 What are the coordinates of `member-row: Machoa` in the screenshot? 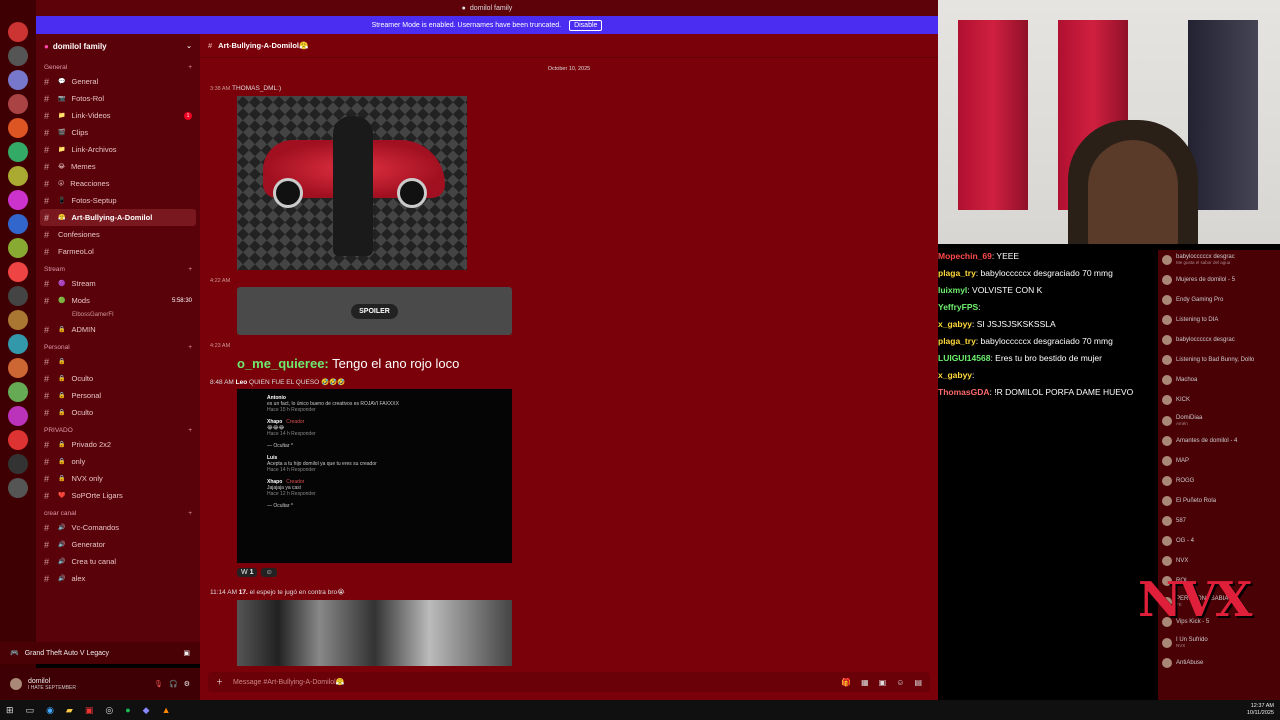 It's located at (1219, 380).